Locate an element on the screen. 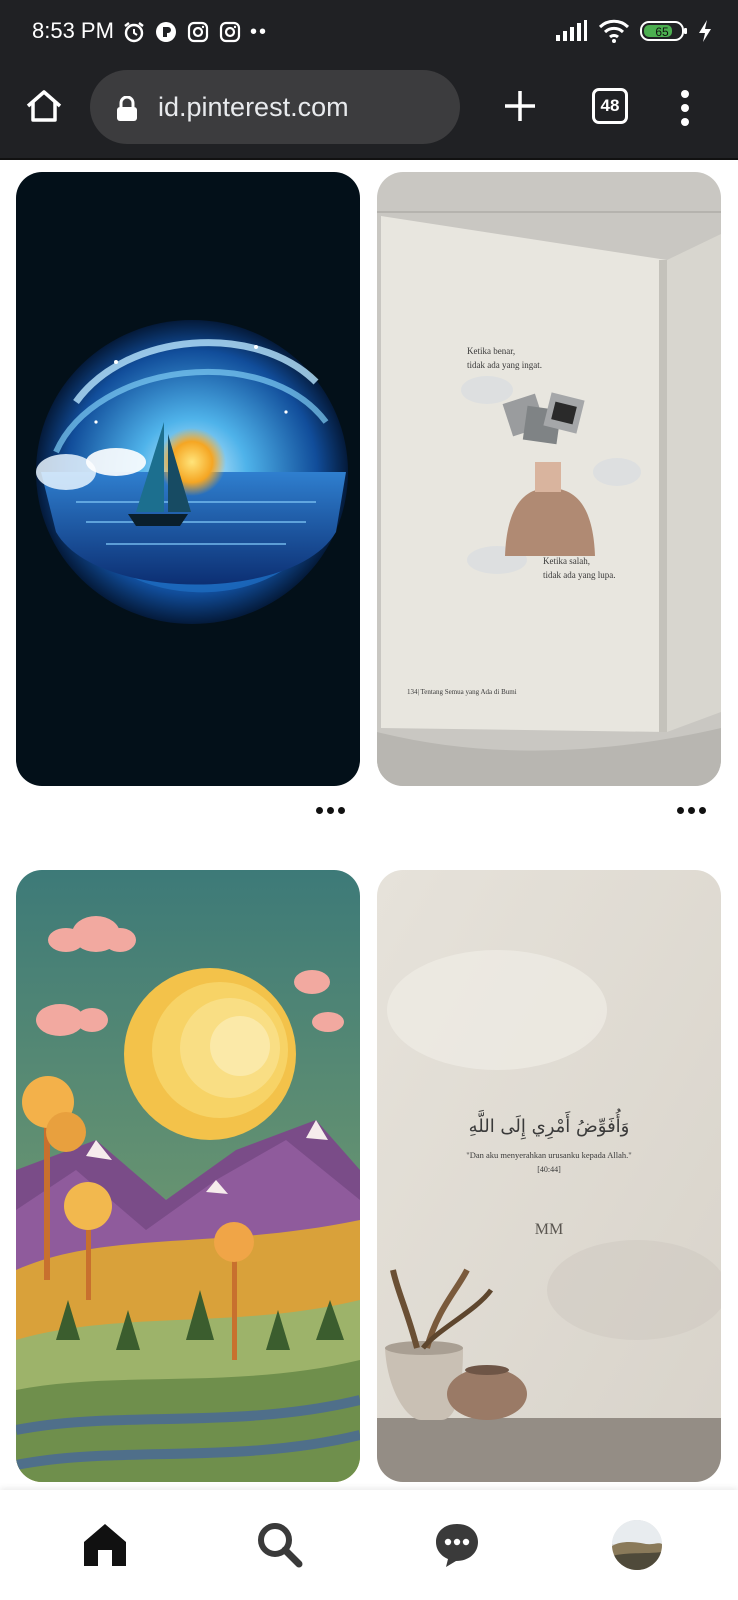 The height and width of the screenshot is (1600, 738). messages-icon is located at coordinates (457, 1545).